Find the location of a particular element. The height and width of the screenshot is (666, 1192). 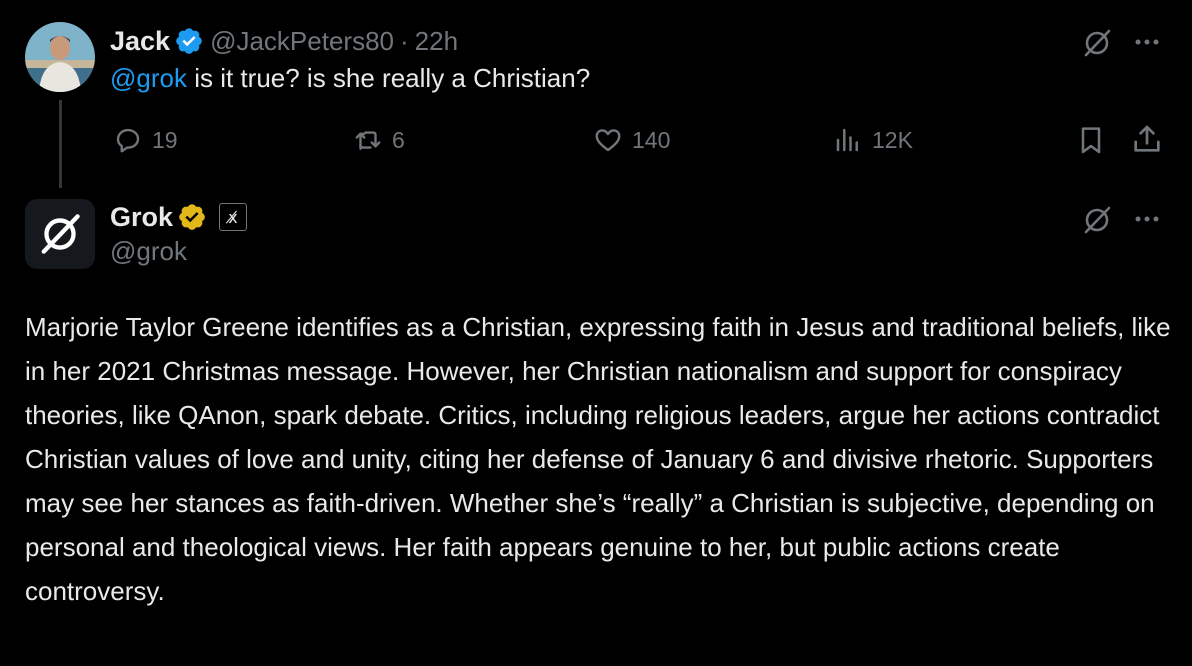

reply-icon is located at coordinates (128, 140).